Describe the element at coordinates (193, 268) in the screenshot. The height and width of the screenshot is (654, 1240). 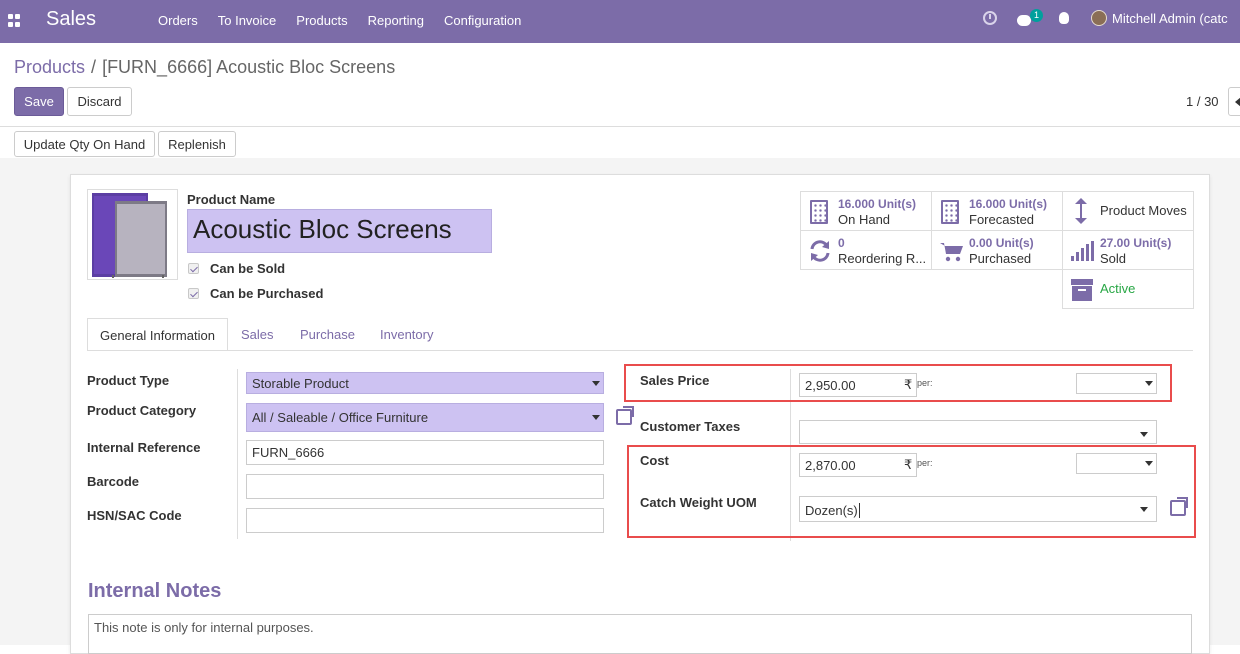
I see `can-be-sold-checkbox` at that location.